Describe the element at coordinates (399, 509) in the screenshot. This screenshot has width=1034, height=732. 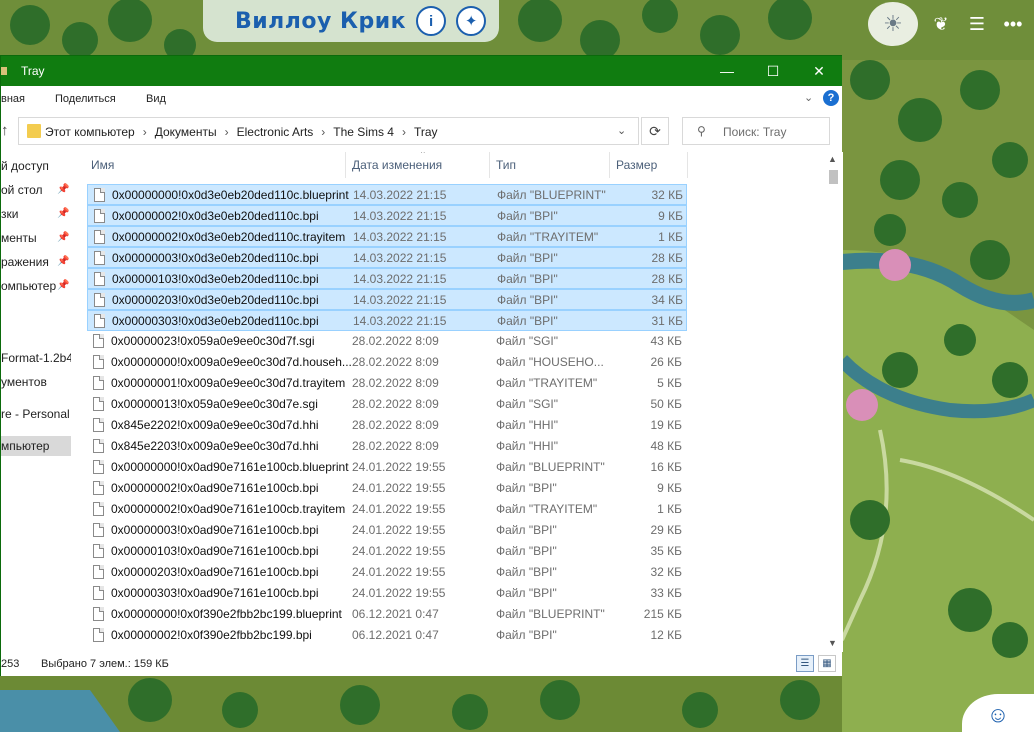
I see `file-date: 24.01.2022 19:55` at that location.